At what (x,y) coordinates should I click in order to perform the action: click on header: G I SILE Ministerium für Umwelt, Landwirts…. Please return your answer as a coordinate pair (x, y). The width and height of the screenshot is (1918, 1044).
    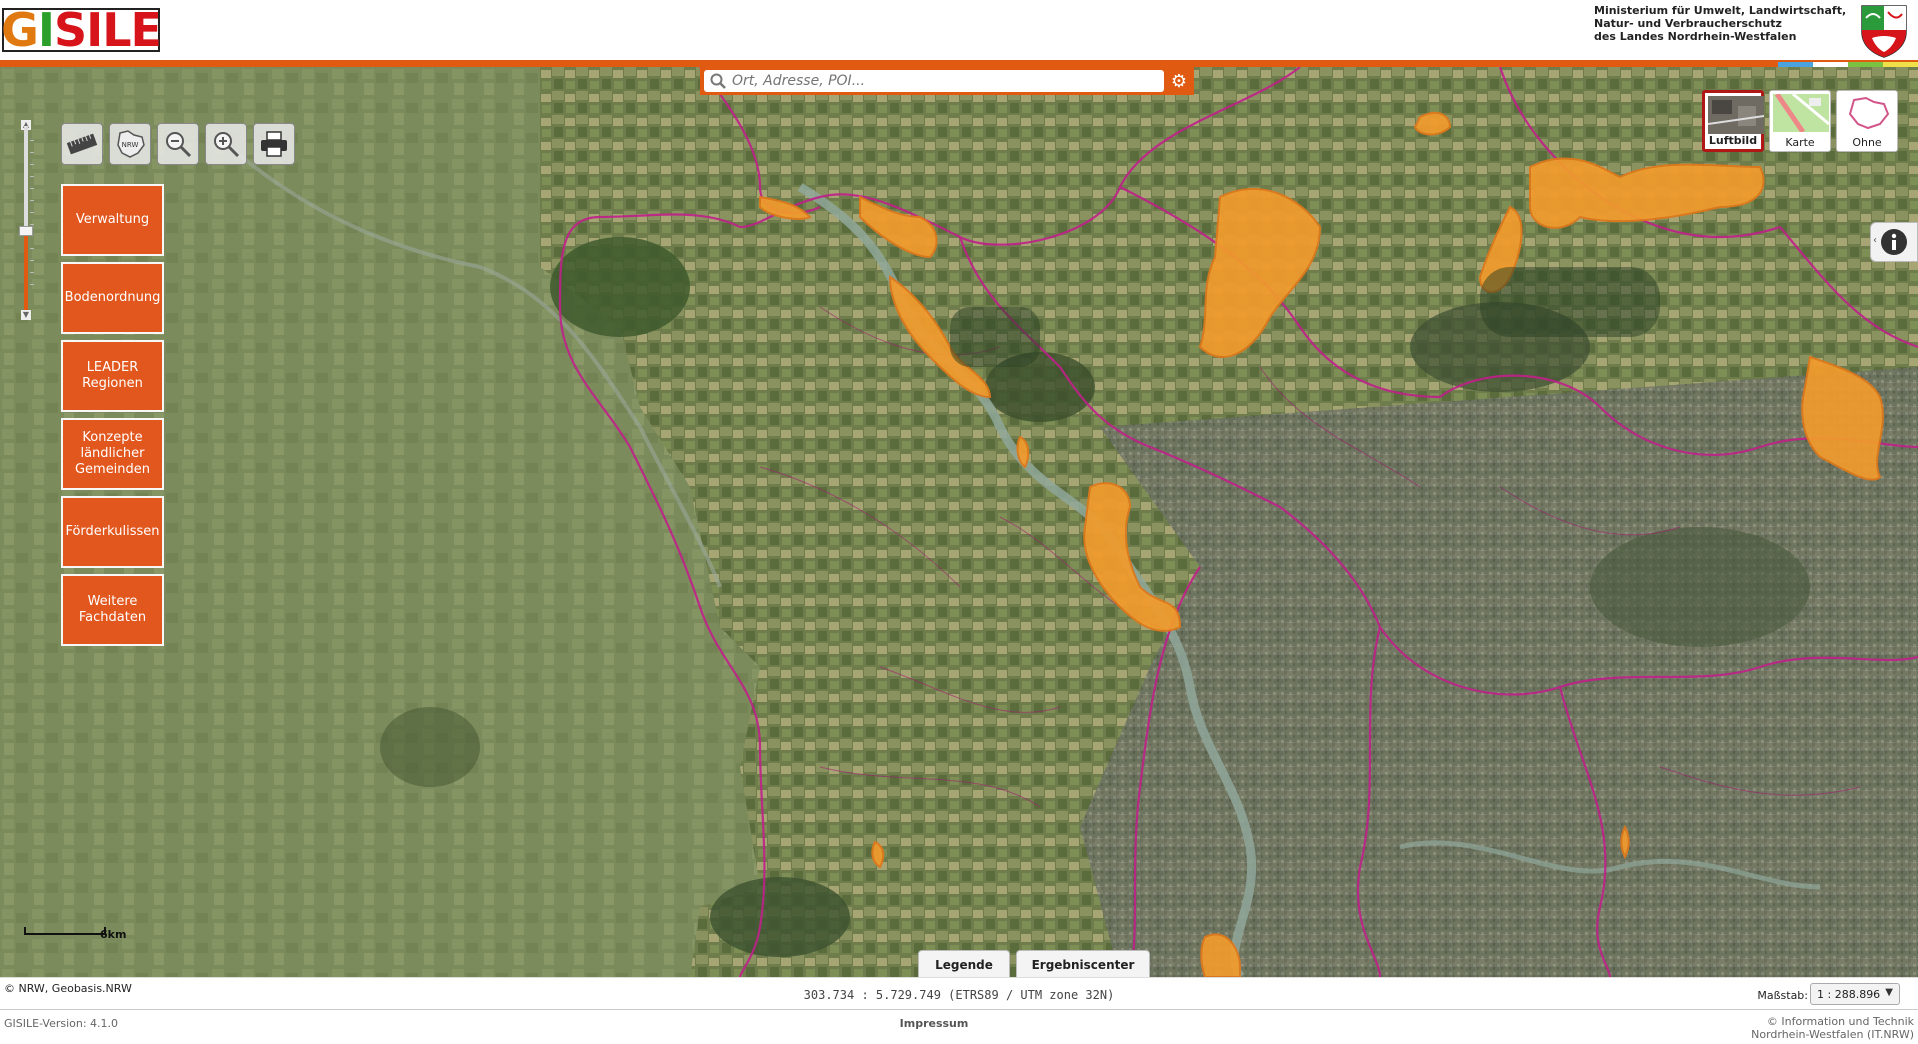
    Looking at the image, I should click on (959, 31).